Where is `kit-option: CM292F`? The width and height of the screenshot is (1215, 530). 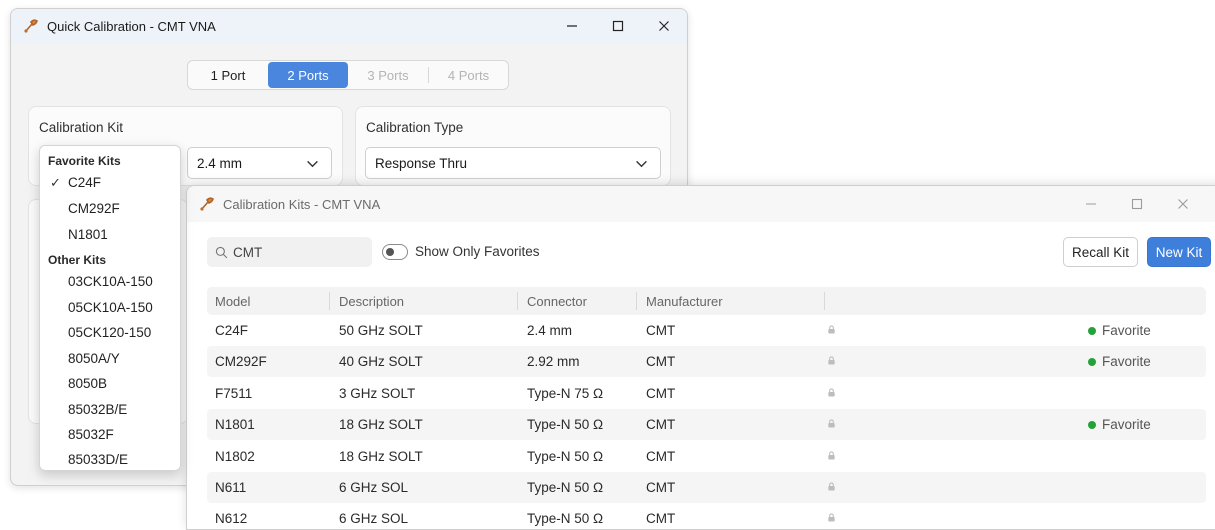
kit-option: CM292F is located at coordinates (94, 208).